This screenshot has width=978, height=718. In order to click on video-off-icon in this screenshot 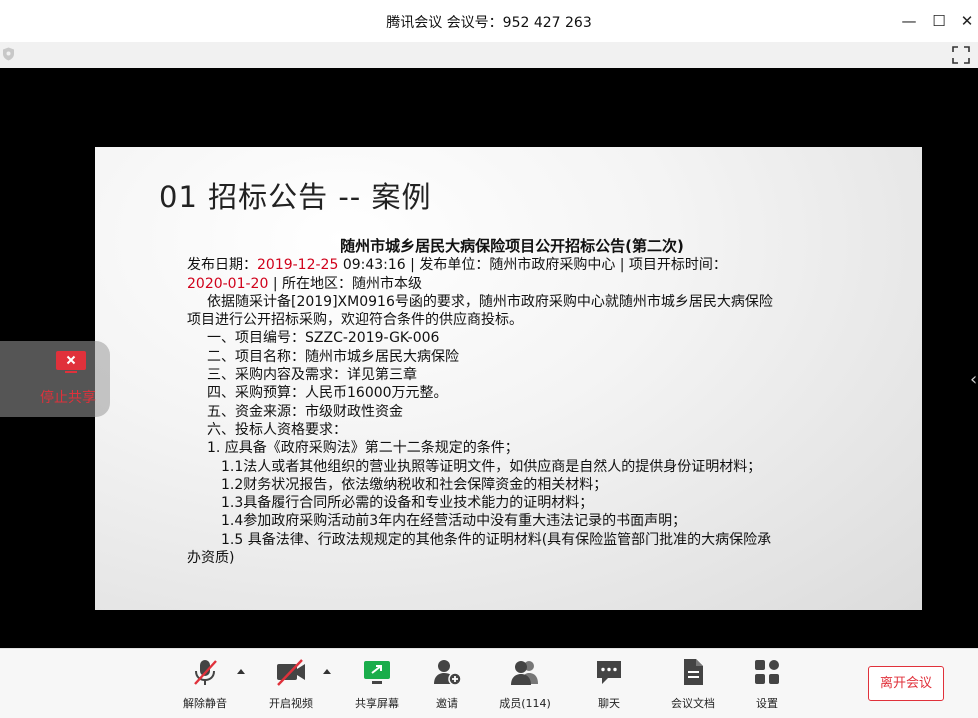, I will do `click(291, 672)`.